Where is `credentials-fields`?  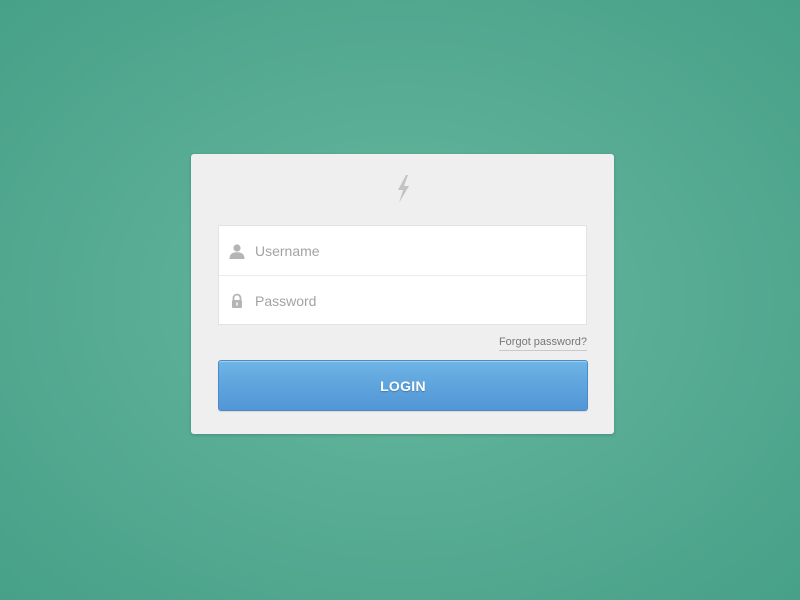 credentials-fields is located at coordinates (402, 275).